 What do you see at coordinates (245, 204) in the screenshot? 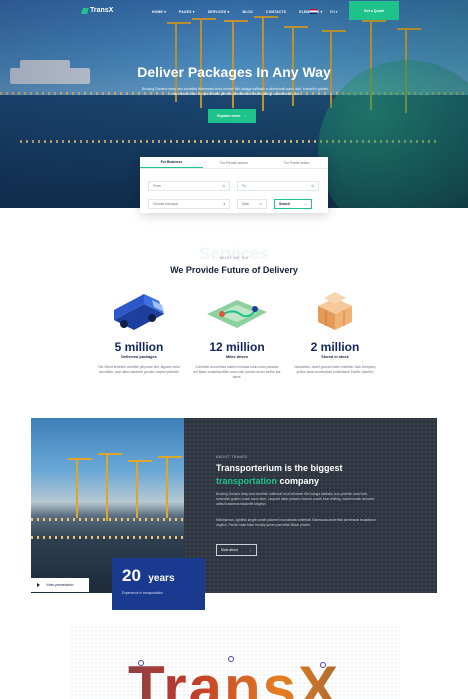
I see `date-placeholder: Date` at bounding box center [245, 204].